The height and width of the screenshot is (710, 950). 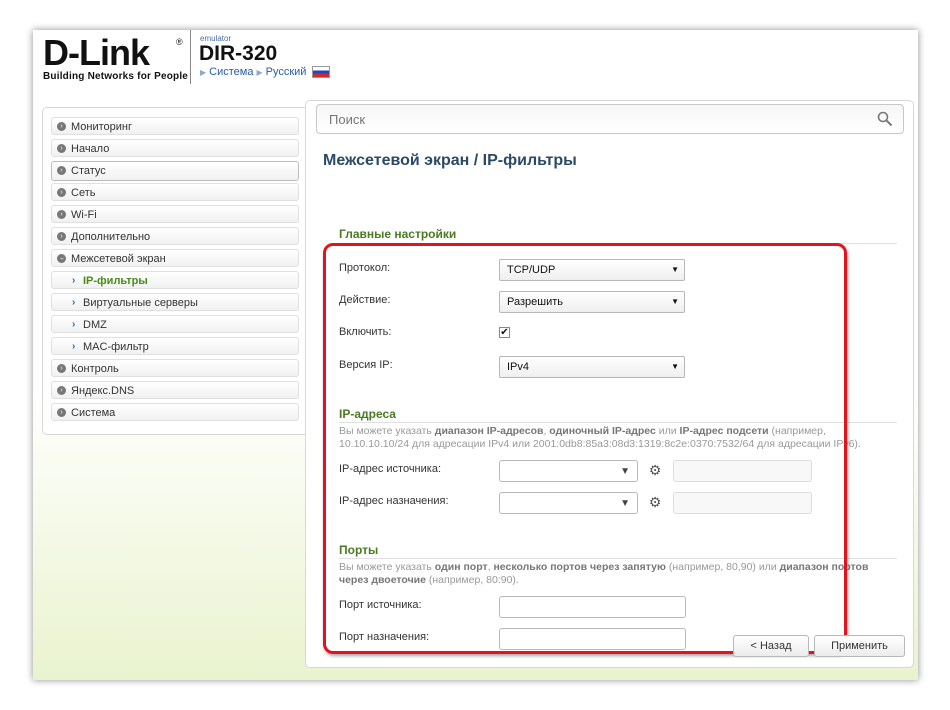 What do you see at coordinates (231, 72) in the screenshot?
I see `system-menu-link: Система` at bounding box center [231, 72].